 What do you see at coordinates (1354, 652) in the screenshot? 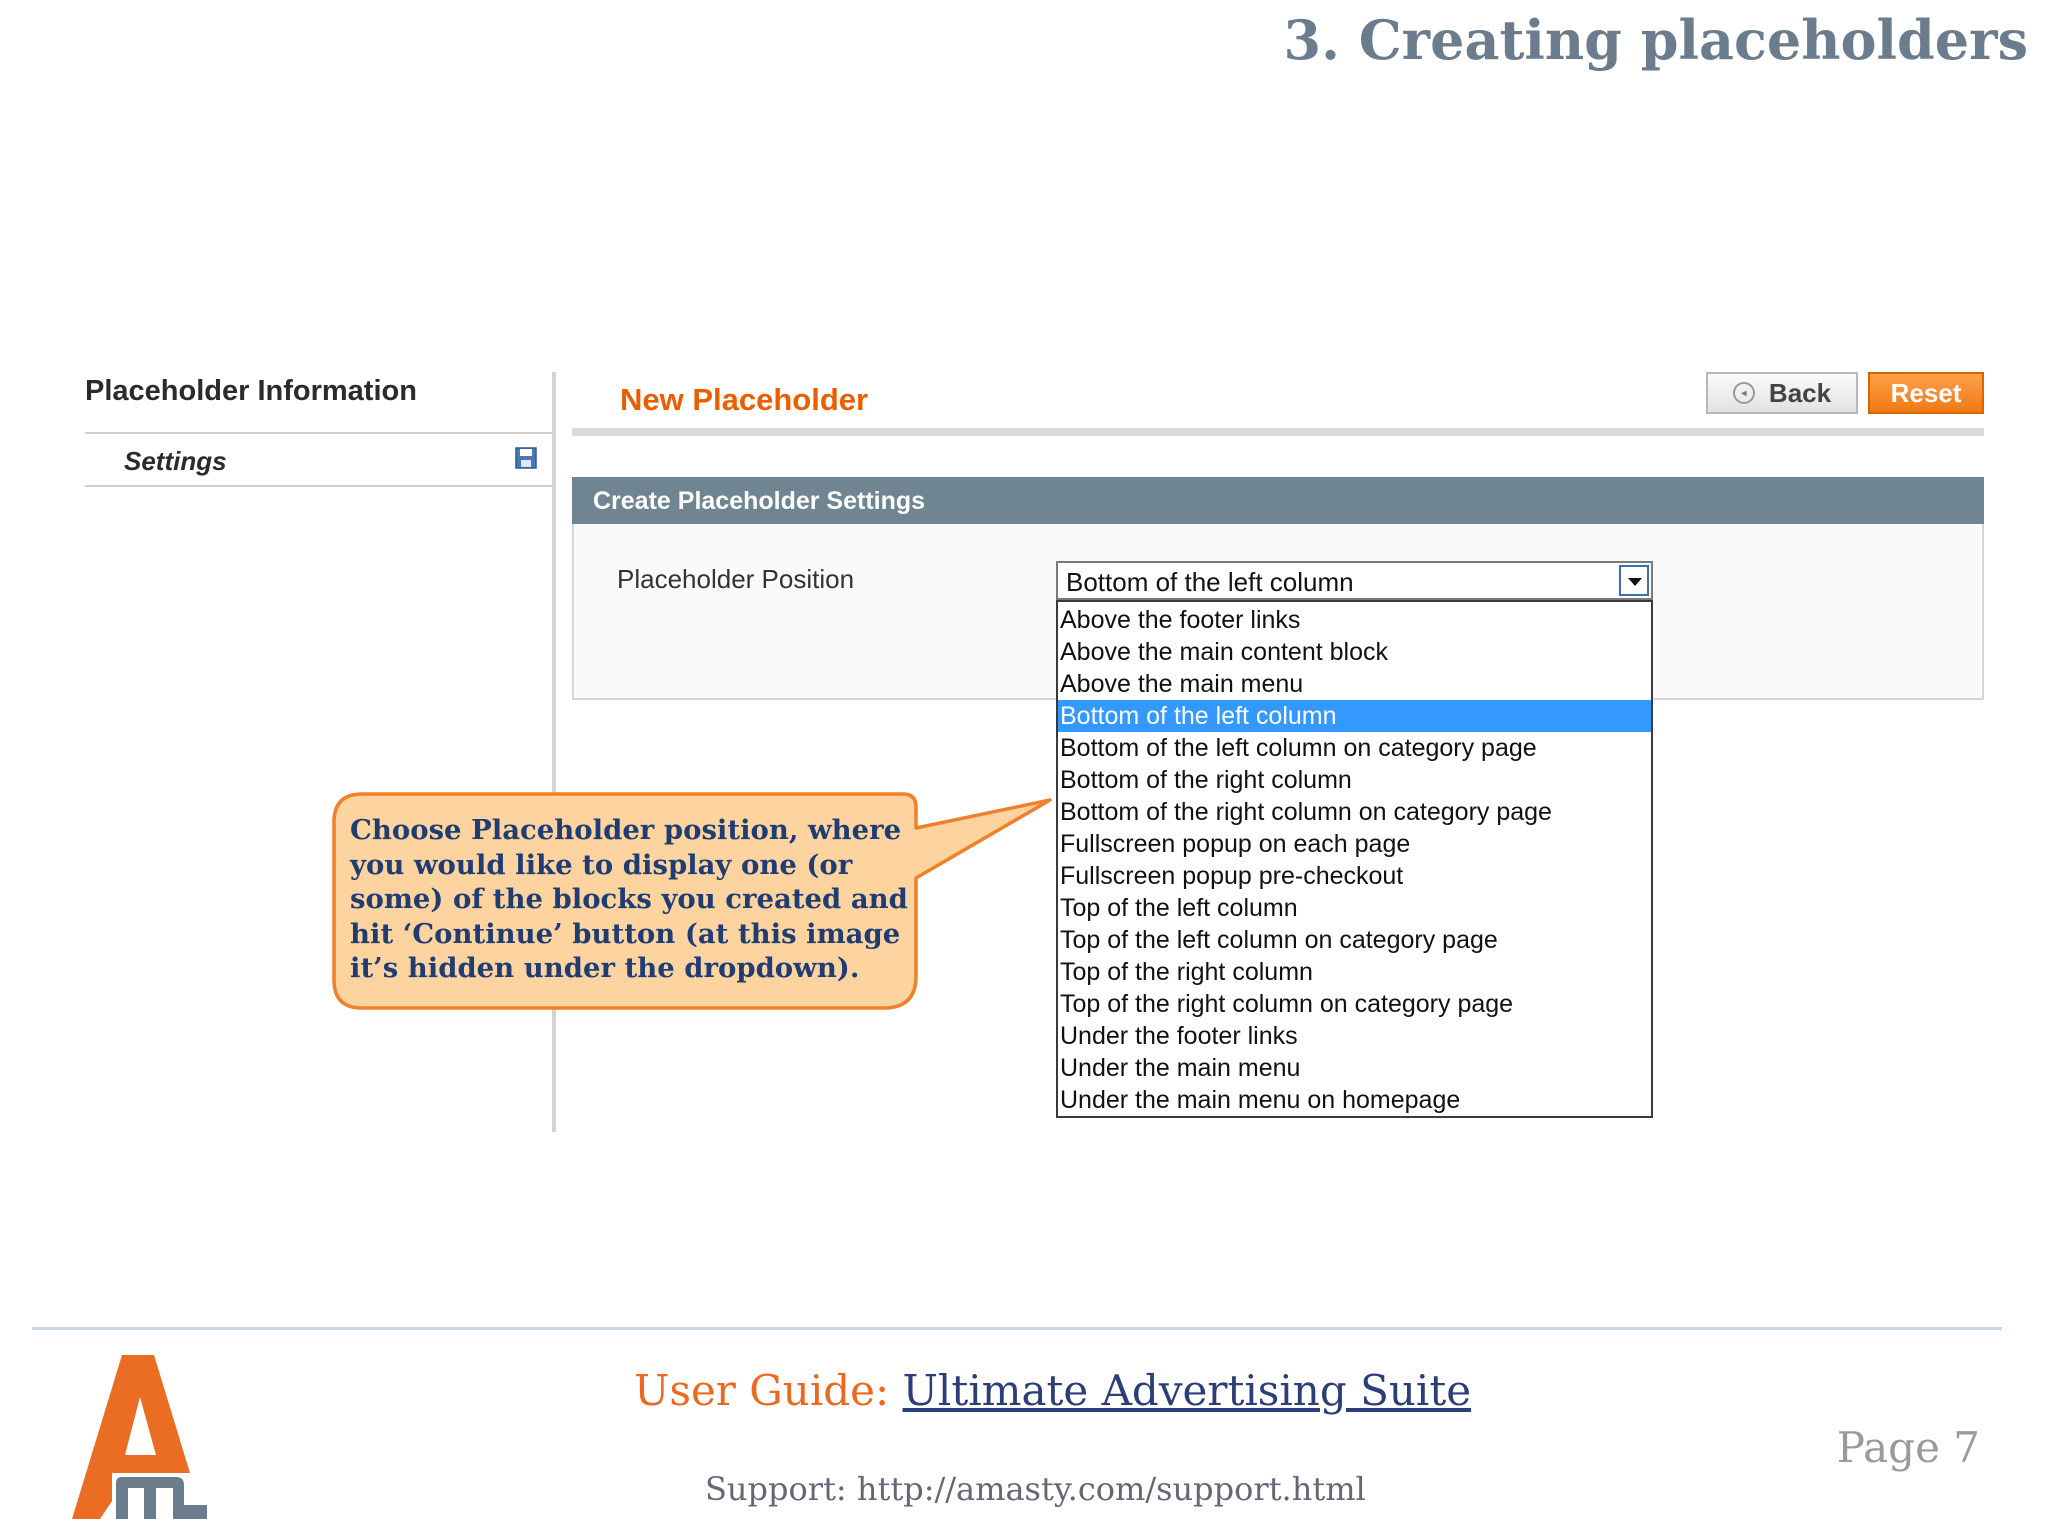
I see `dropdown-option: Above the main content block` at bounding box center [1354, 652].